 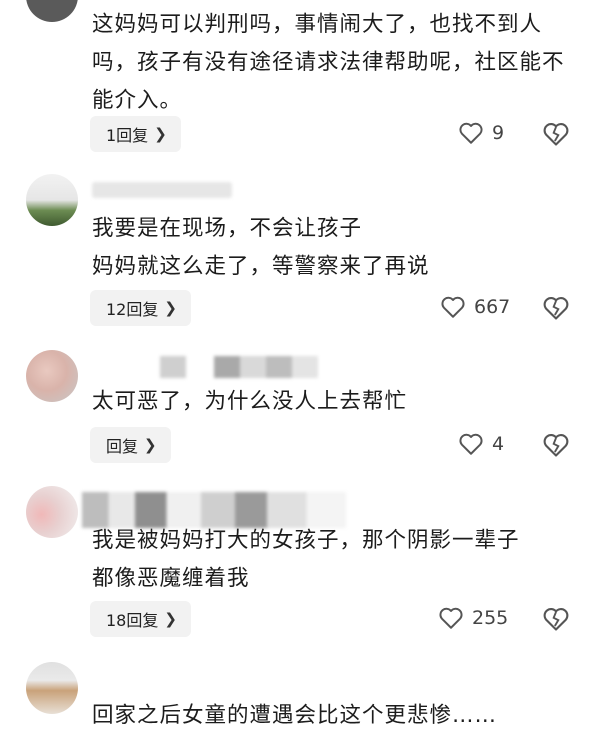 What do you see at coordinates (498, 133) in the screenshot?
I see `like-count: 9` at bounding box center [498, 133].